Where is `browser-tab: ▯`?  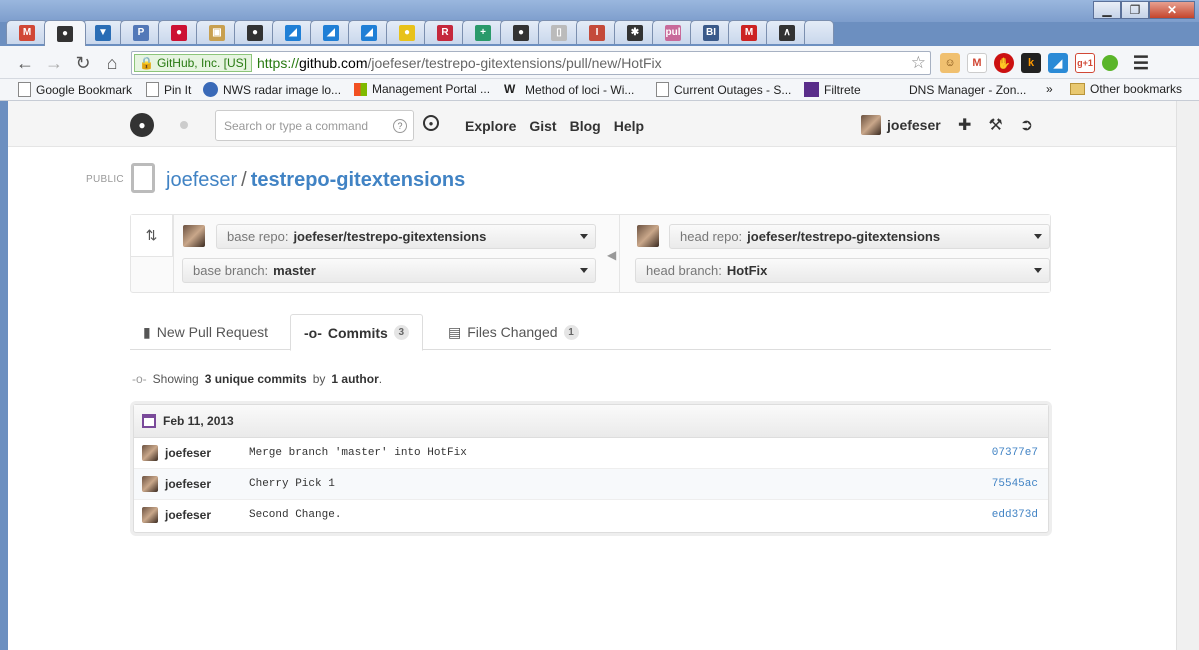 browser-tab: ▯ is located at coordinates (559, 32).